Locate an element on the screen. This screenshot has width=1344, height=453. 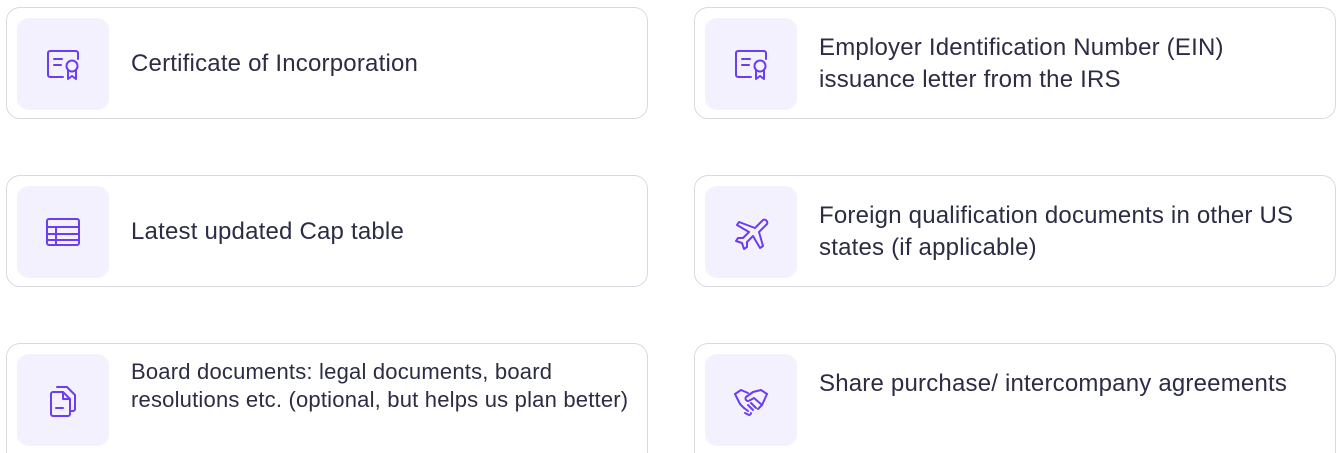
document-item-cap-table: Latest updated Cap table is located at coordinates (327, 231).